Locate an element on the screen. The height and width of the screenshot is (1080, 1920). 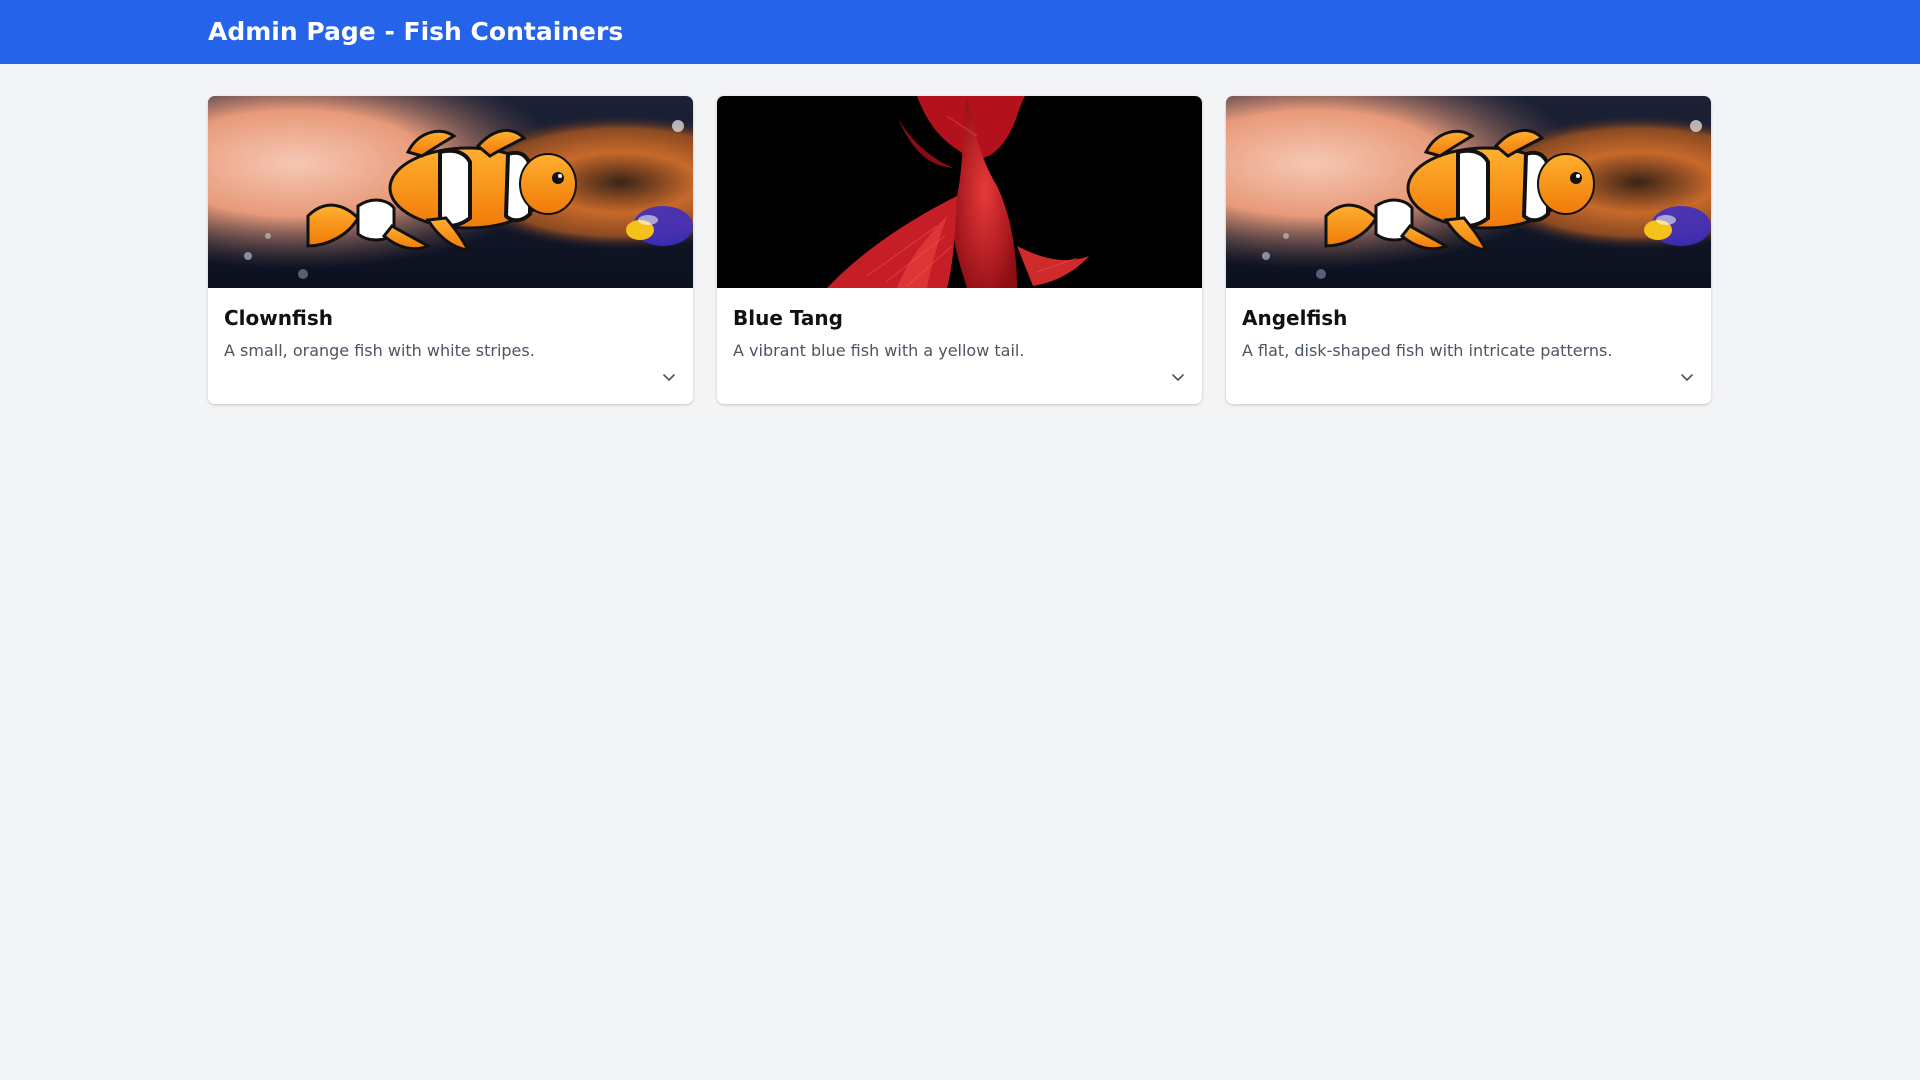
fish-card-description: A vibrant blue fish with a yellow tail. is located at coordinates (879, 350).